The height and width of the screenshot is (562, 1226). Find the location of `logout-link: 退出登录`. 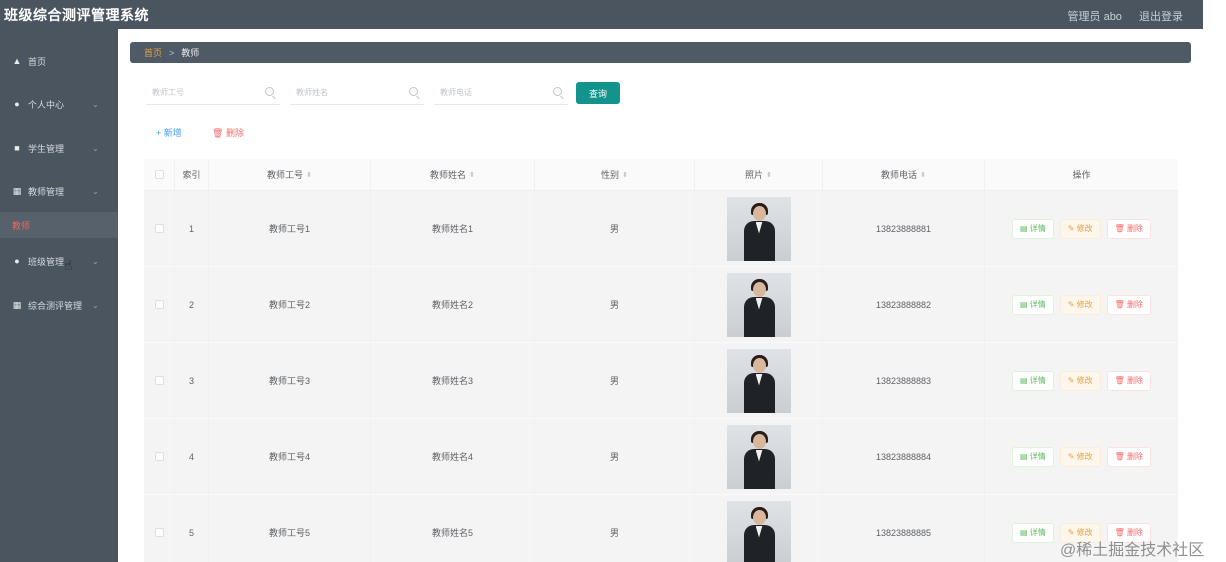

logout-link: 退出登录 is located at coordinates (1161, 17).